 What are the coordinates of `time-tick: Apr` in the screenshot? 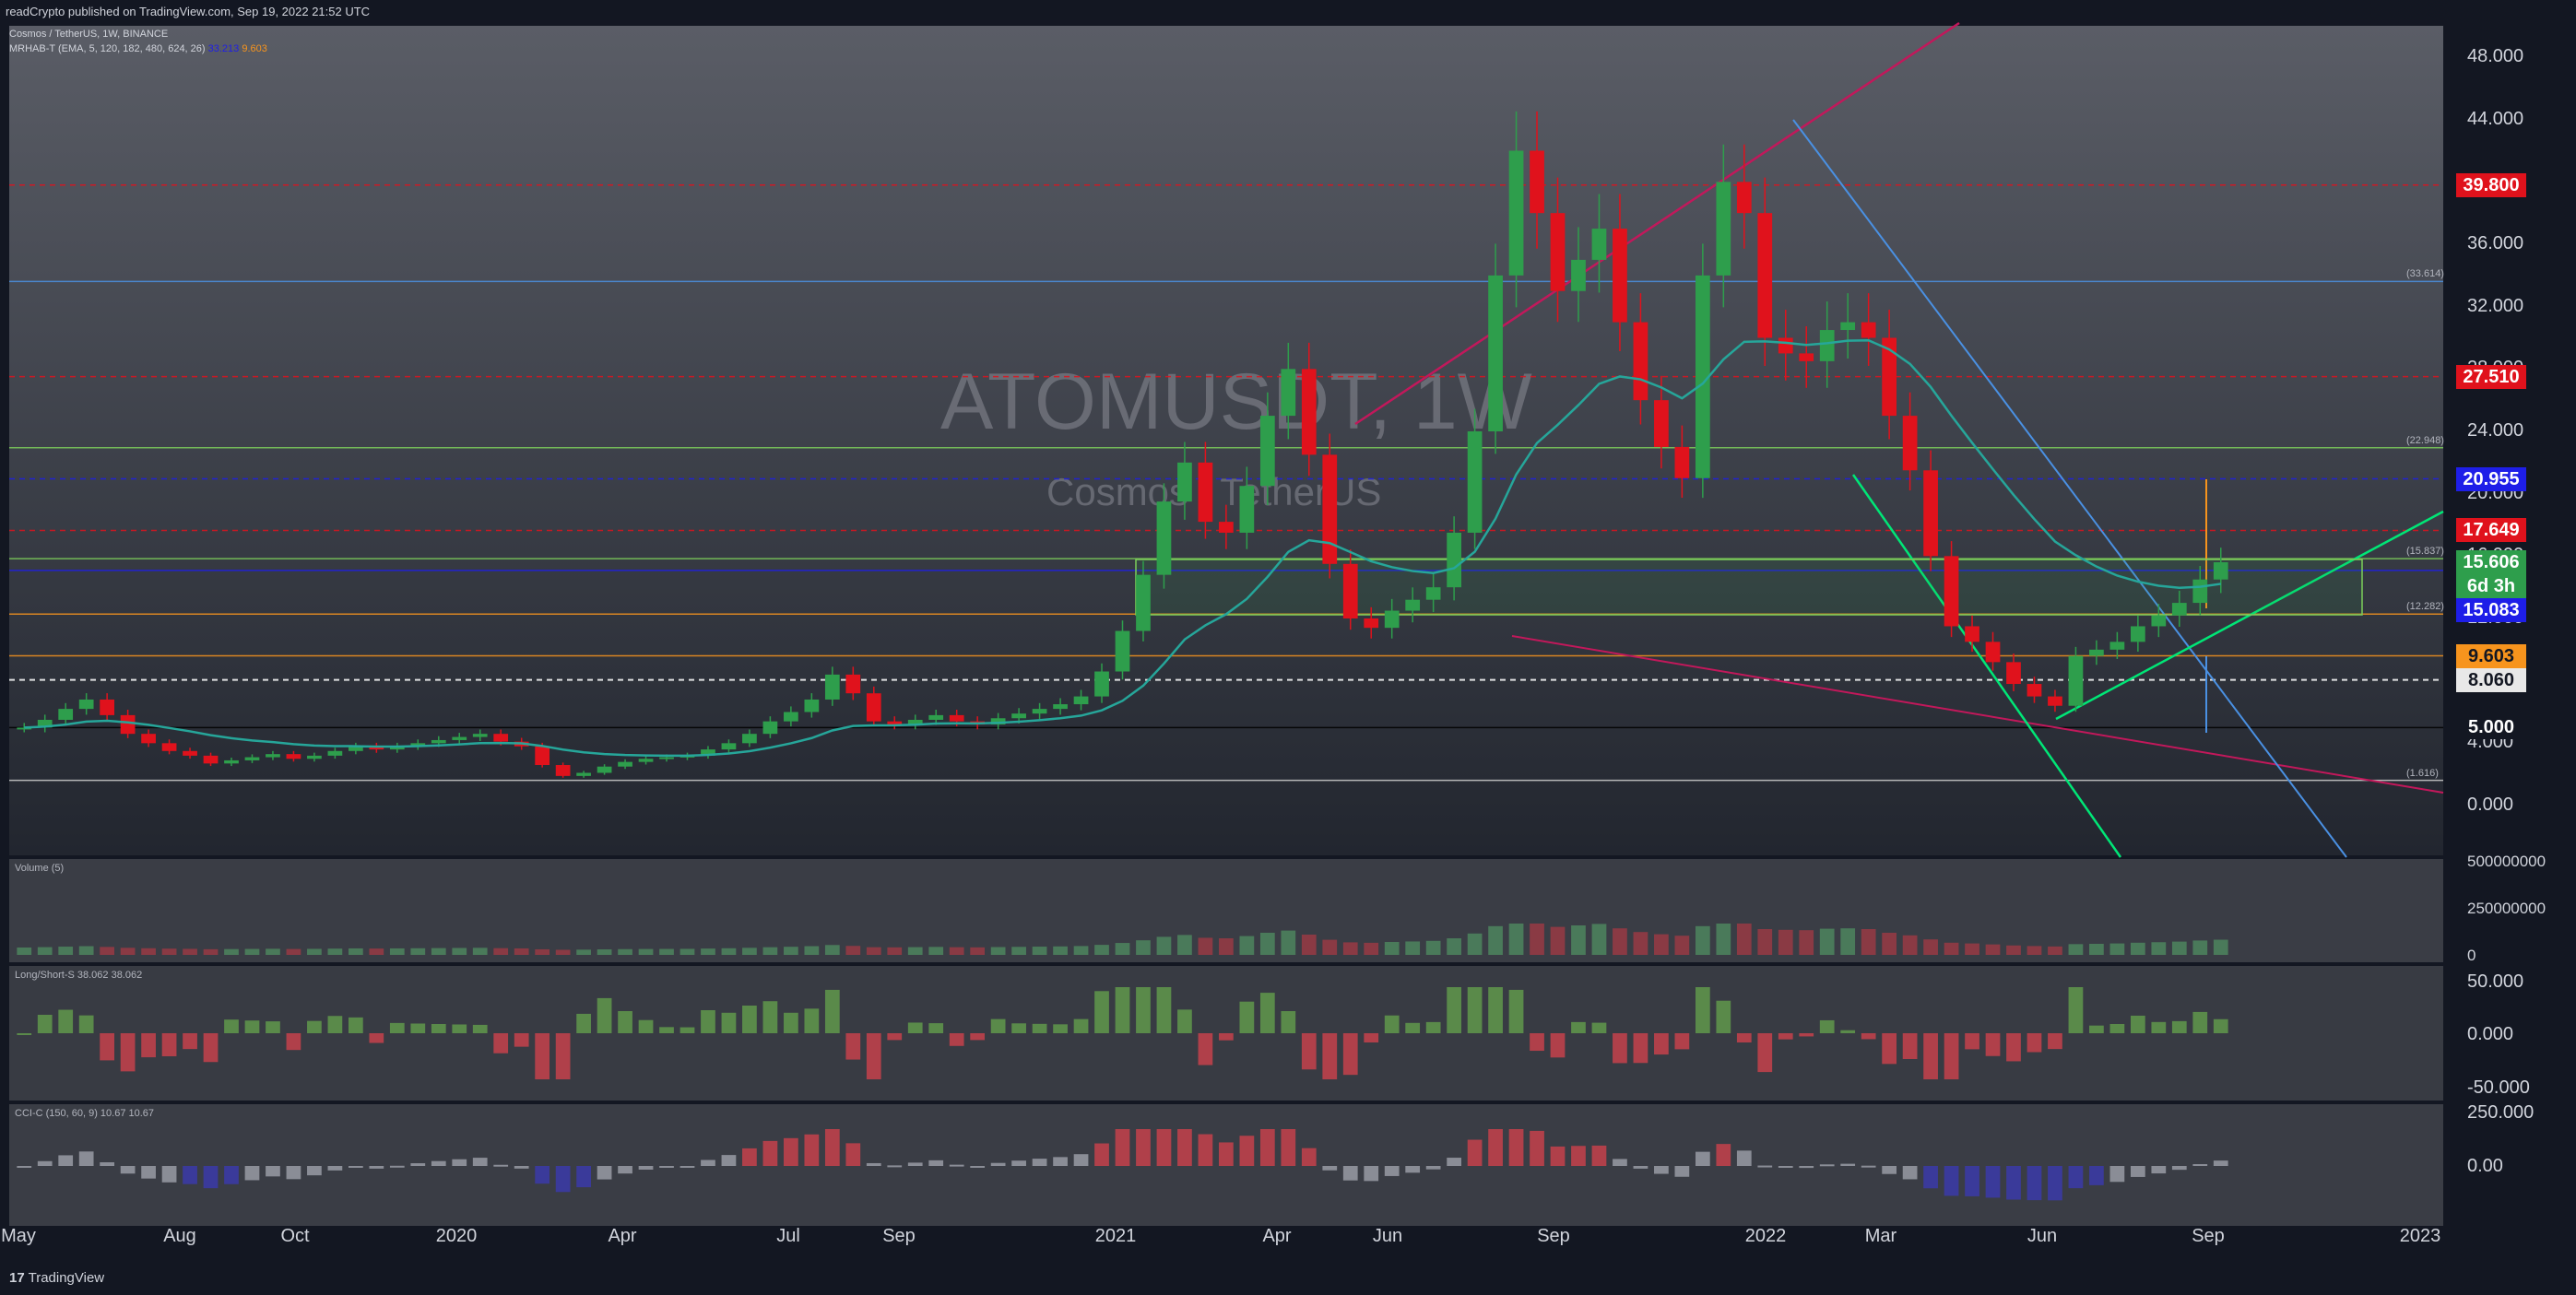 It's located at (622, 1236).